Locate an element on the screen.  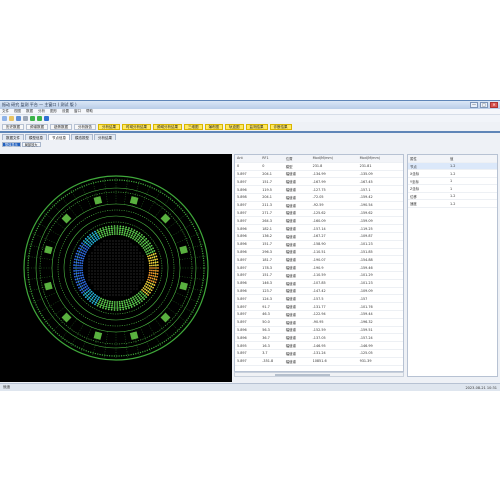
table-cell: 264.3 is located at coordinates (272, 221).